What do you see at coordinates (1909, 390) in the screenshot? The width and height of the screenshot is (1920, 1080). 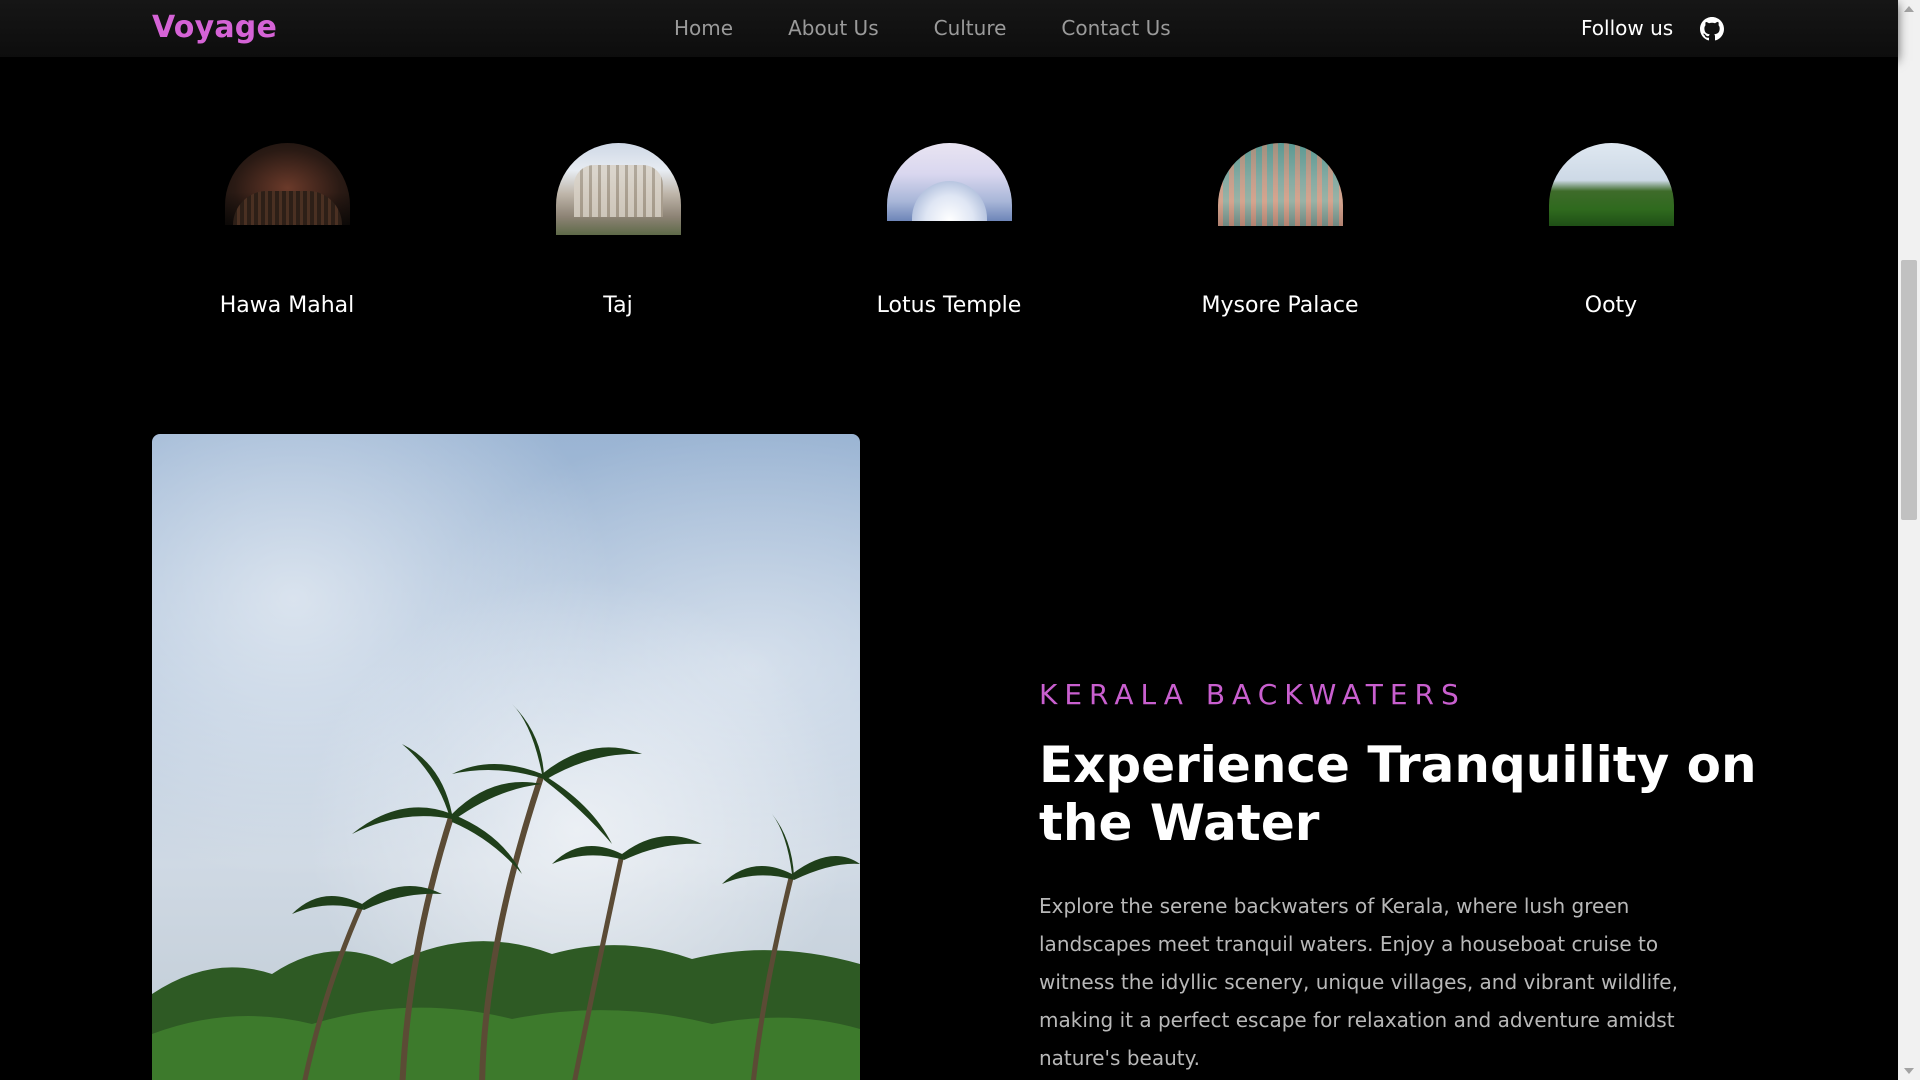 I see `scrollbar-thumb` at bounding box center [1909, 390].